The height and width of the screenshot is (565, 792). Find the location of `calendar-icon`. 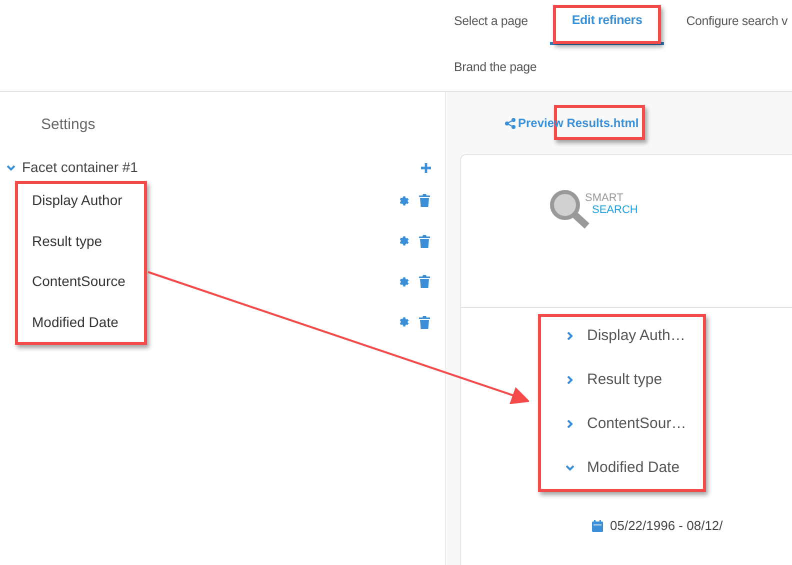

calendar-icon is located at coordinates (597, 526).